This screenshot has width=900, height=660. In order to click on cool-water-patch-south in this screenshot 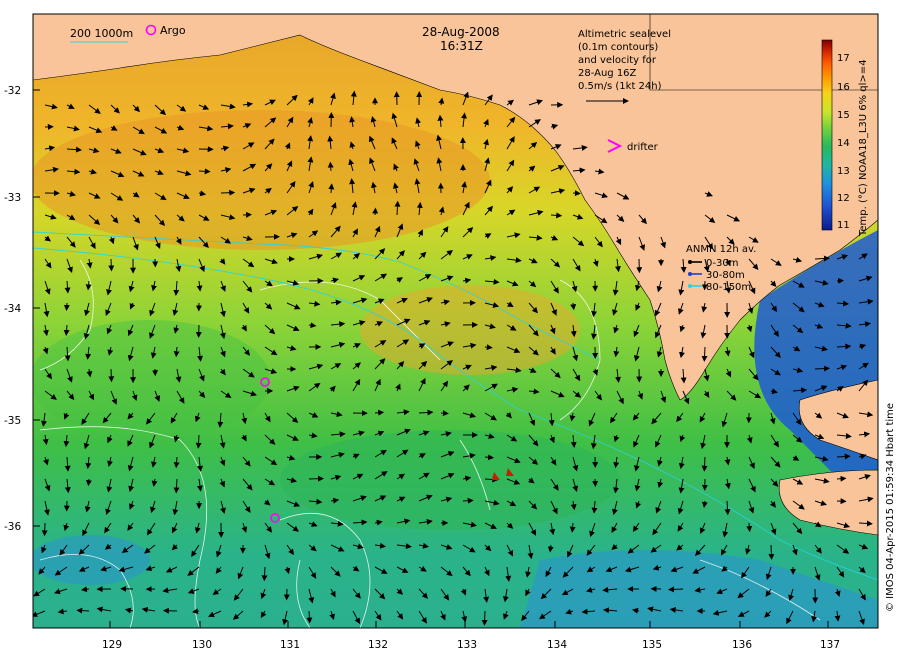, I will do `click(450, 480)`.